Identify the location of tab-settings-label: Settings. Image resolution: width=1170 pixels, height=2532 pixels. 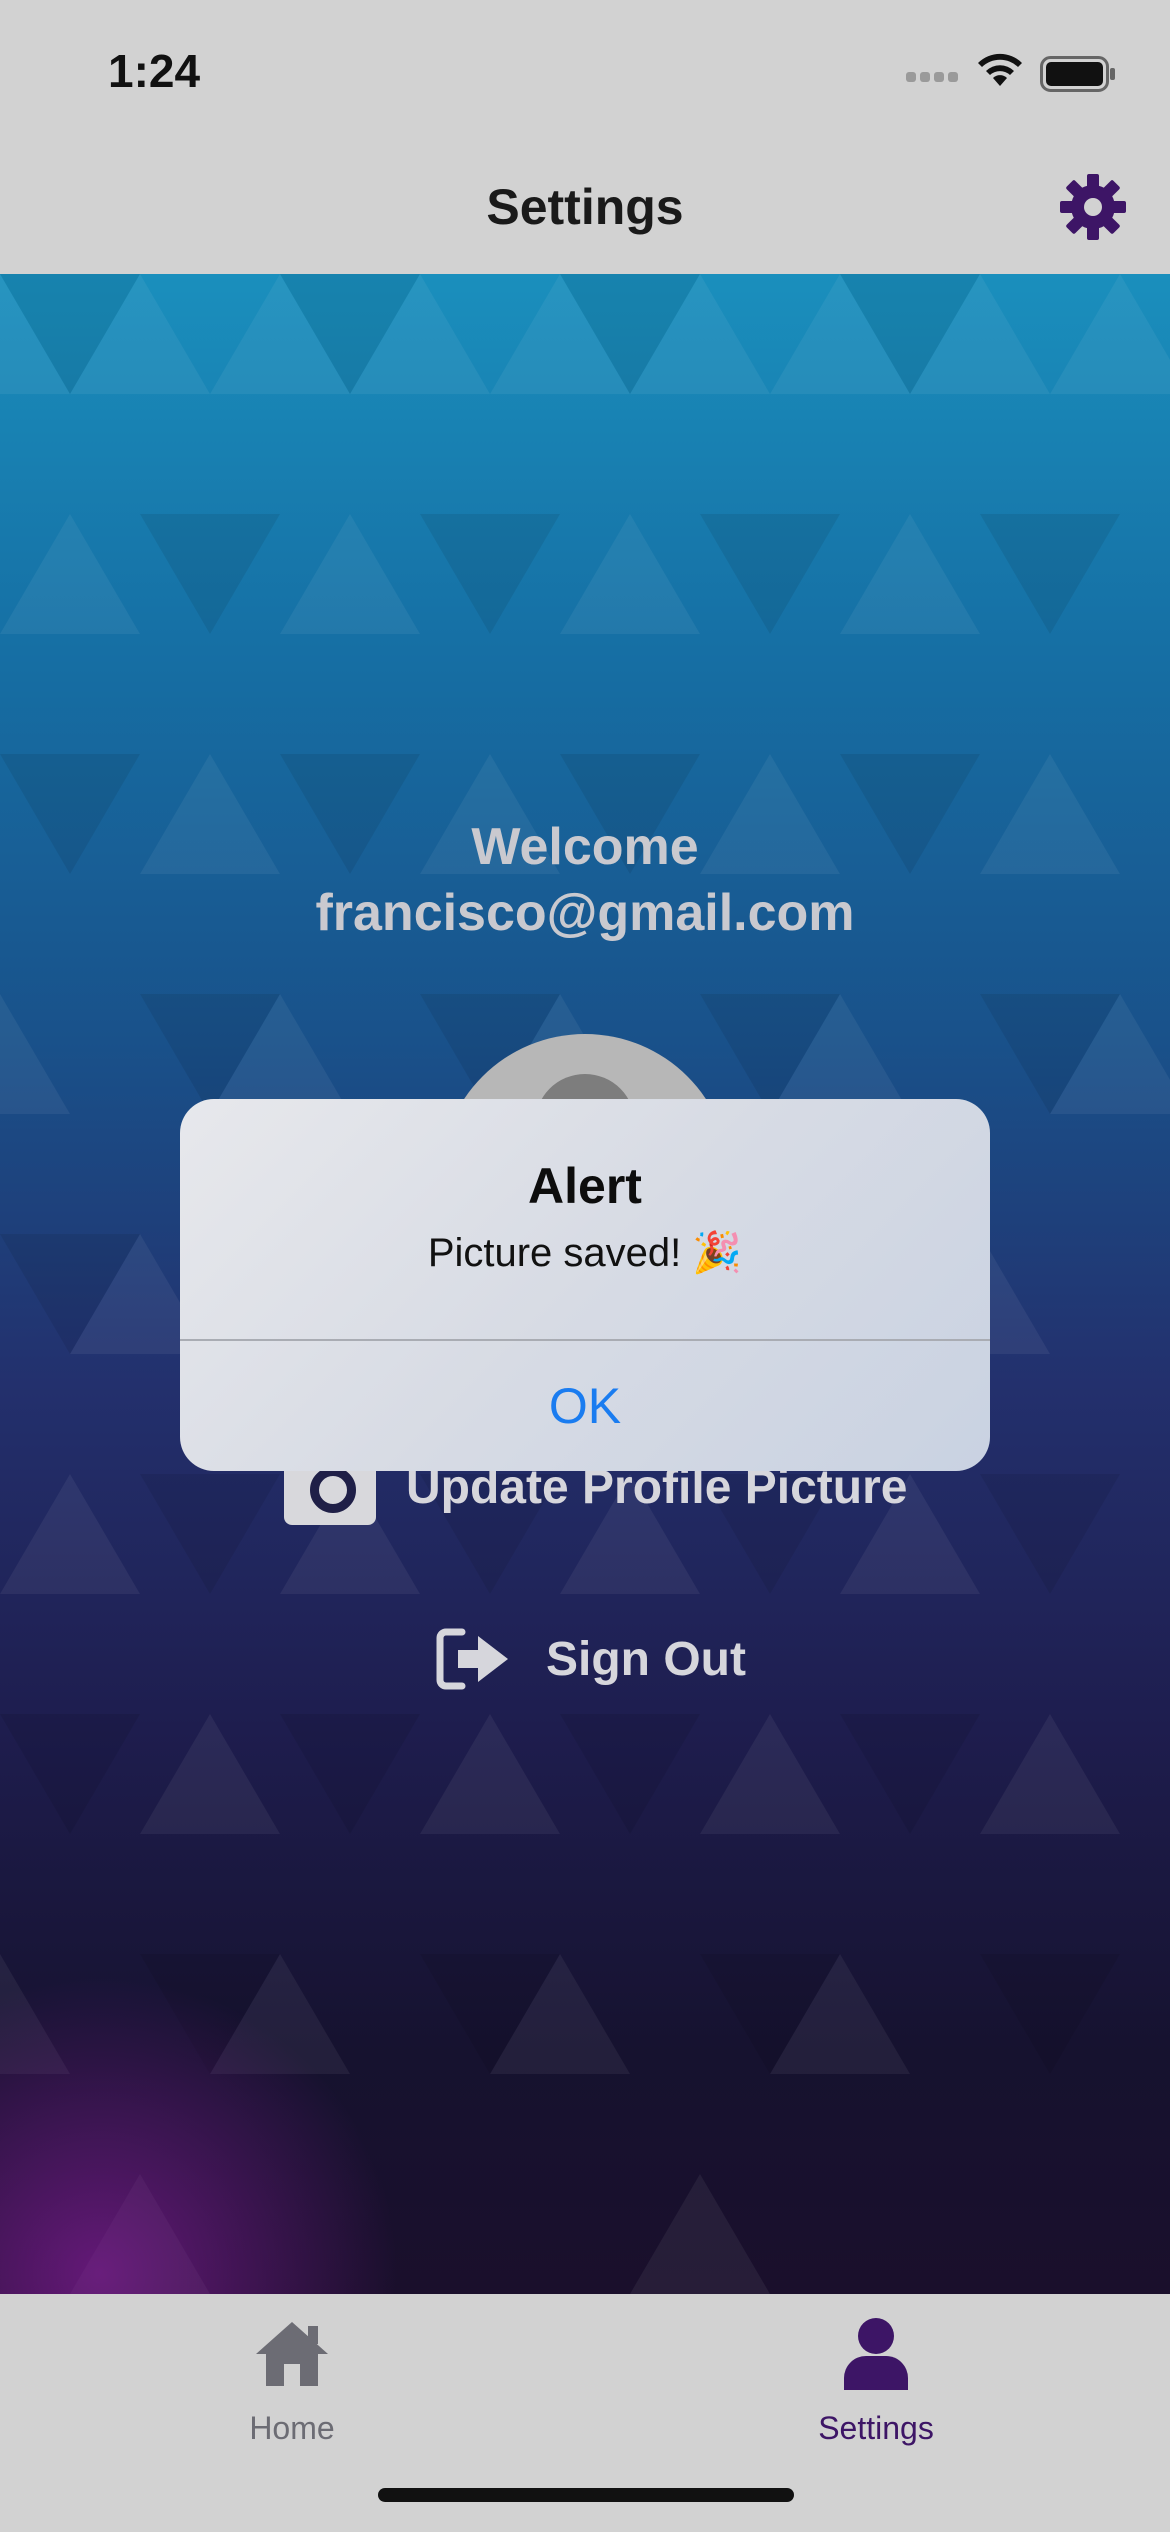
(876, 2428).